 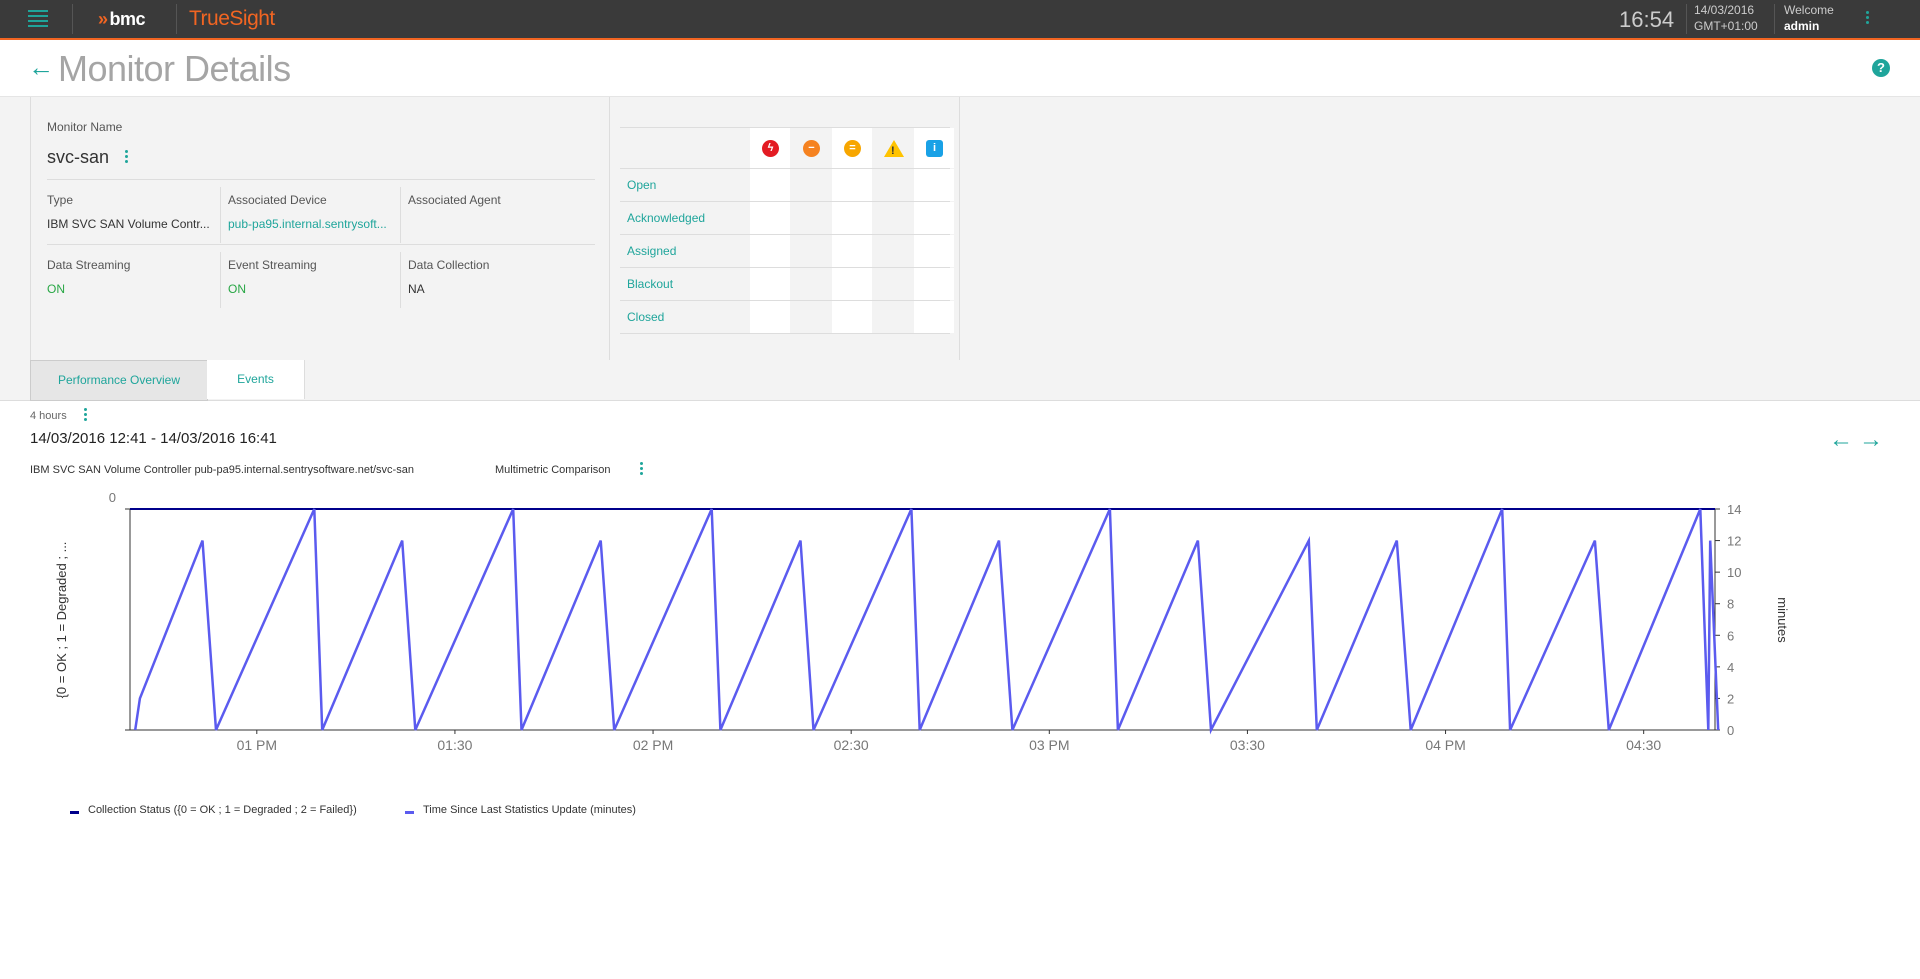 What do you see at coordinates (416, 289) in the screenshot?
I see `data-collection-status: NA` at bounding box center [416, 289].